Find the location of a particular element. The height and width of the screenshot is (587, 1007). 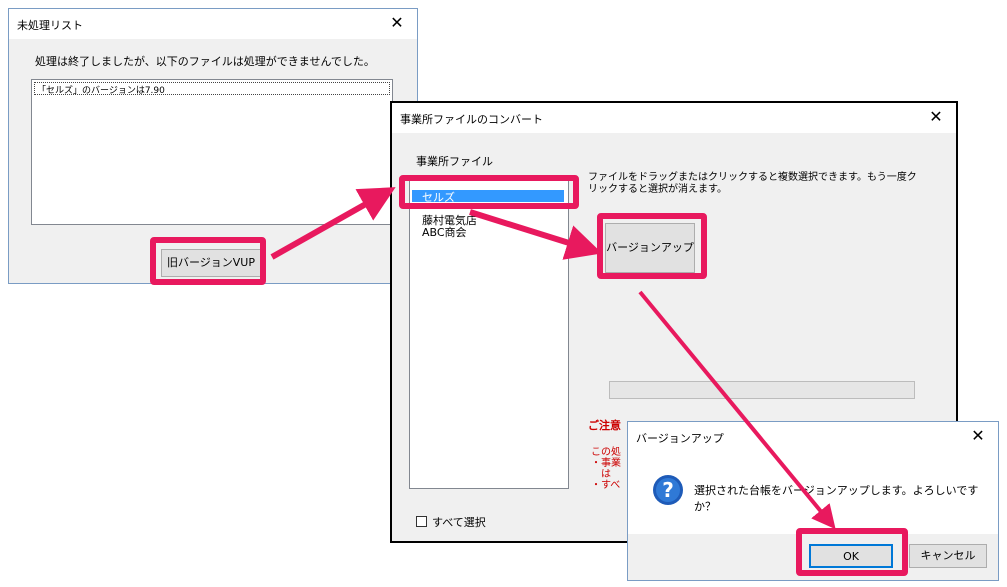

cancel-button: キャンセル is located at coordinates (948, 556).